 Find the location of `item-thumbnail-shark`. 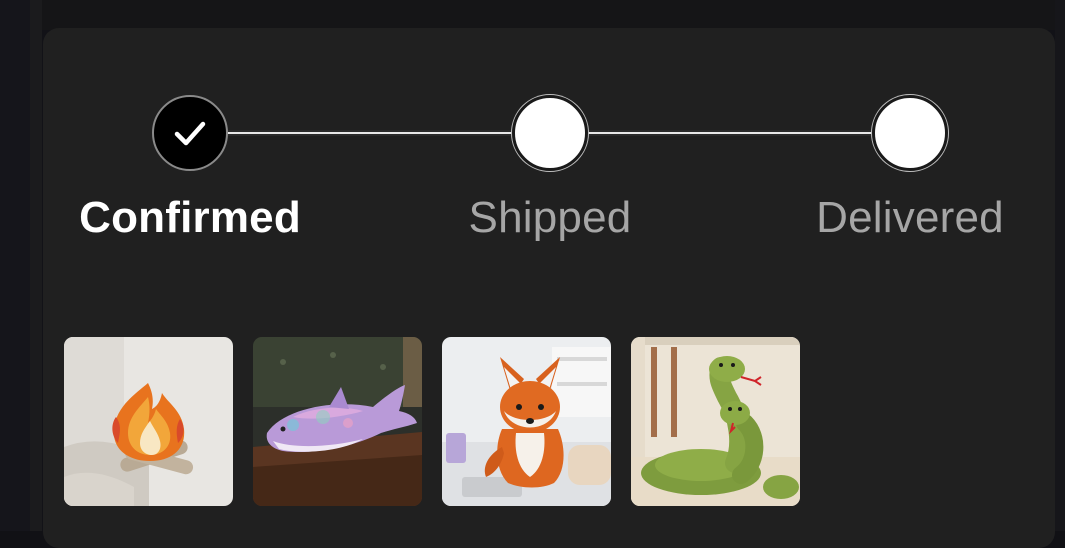

item-thumbnail-shark is located at coordinates (337, 421).